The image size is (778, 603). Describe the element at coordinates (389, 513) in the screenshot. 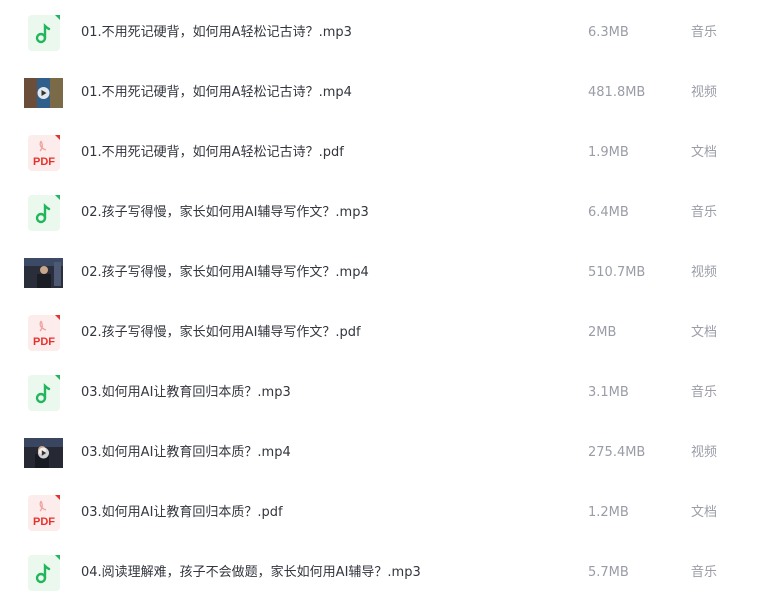

I see `file-row: PDF 03.如何用AI让教育回归本质？.pdf 1.2MB 文档` at that location.